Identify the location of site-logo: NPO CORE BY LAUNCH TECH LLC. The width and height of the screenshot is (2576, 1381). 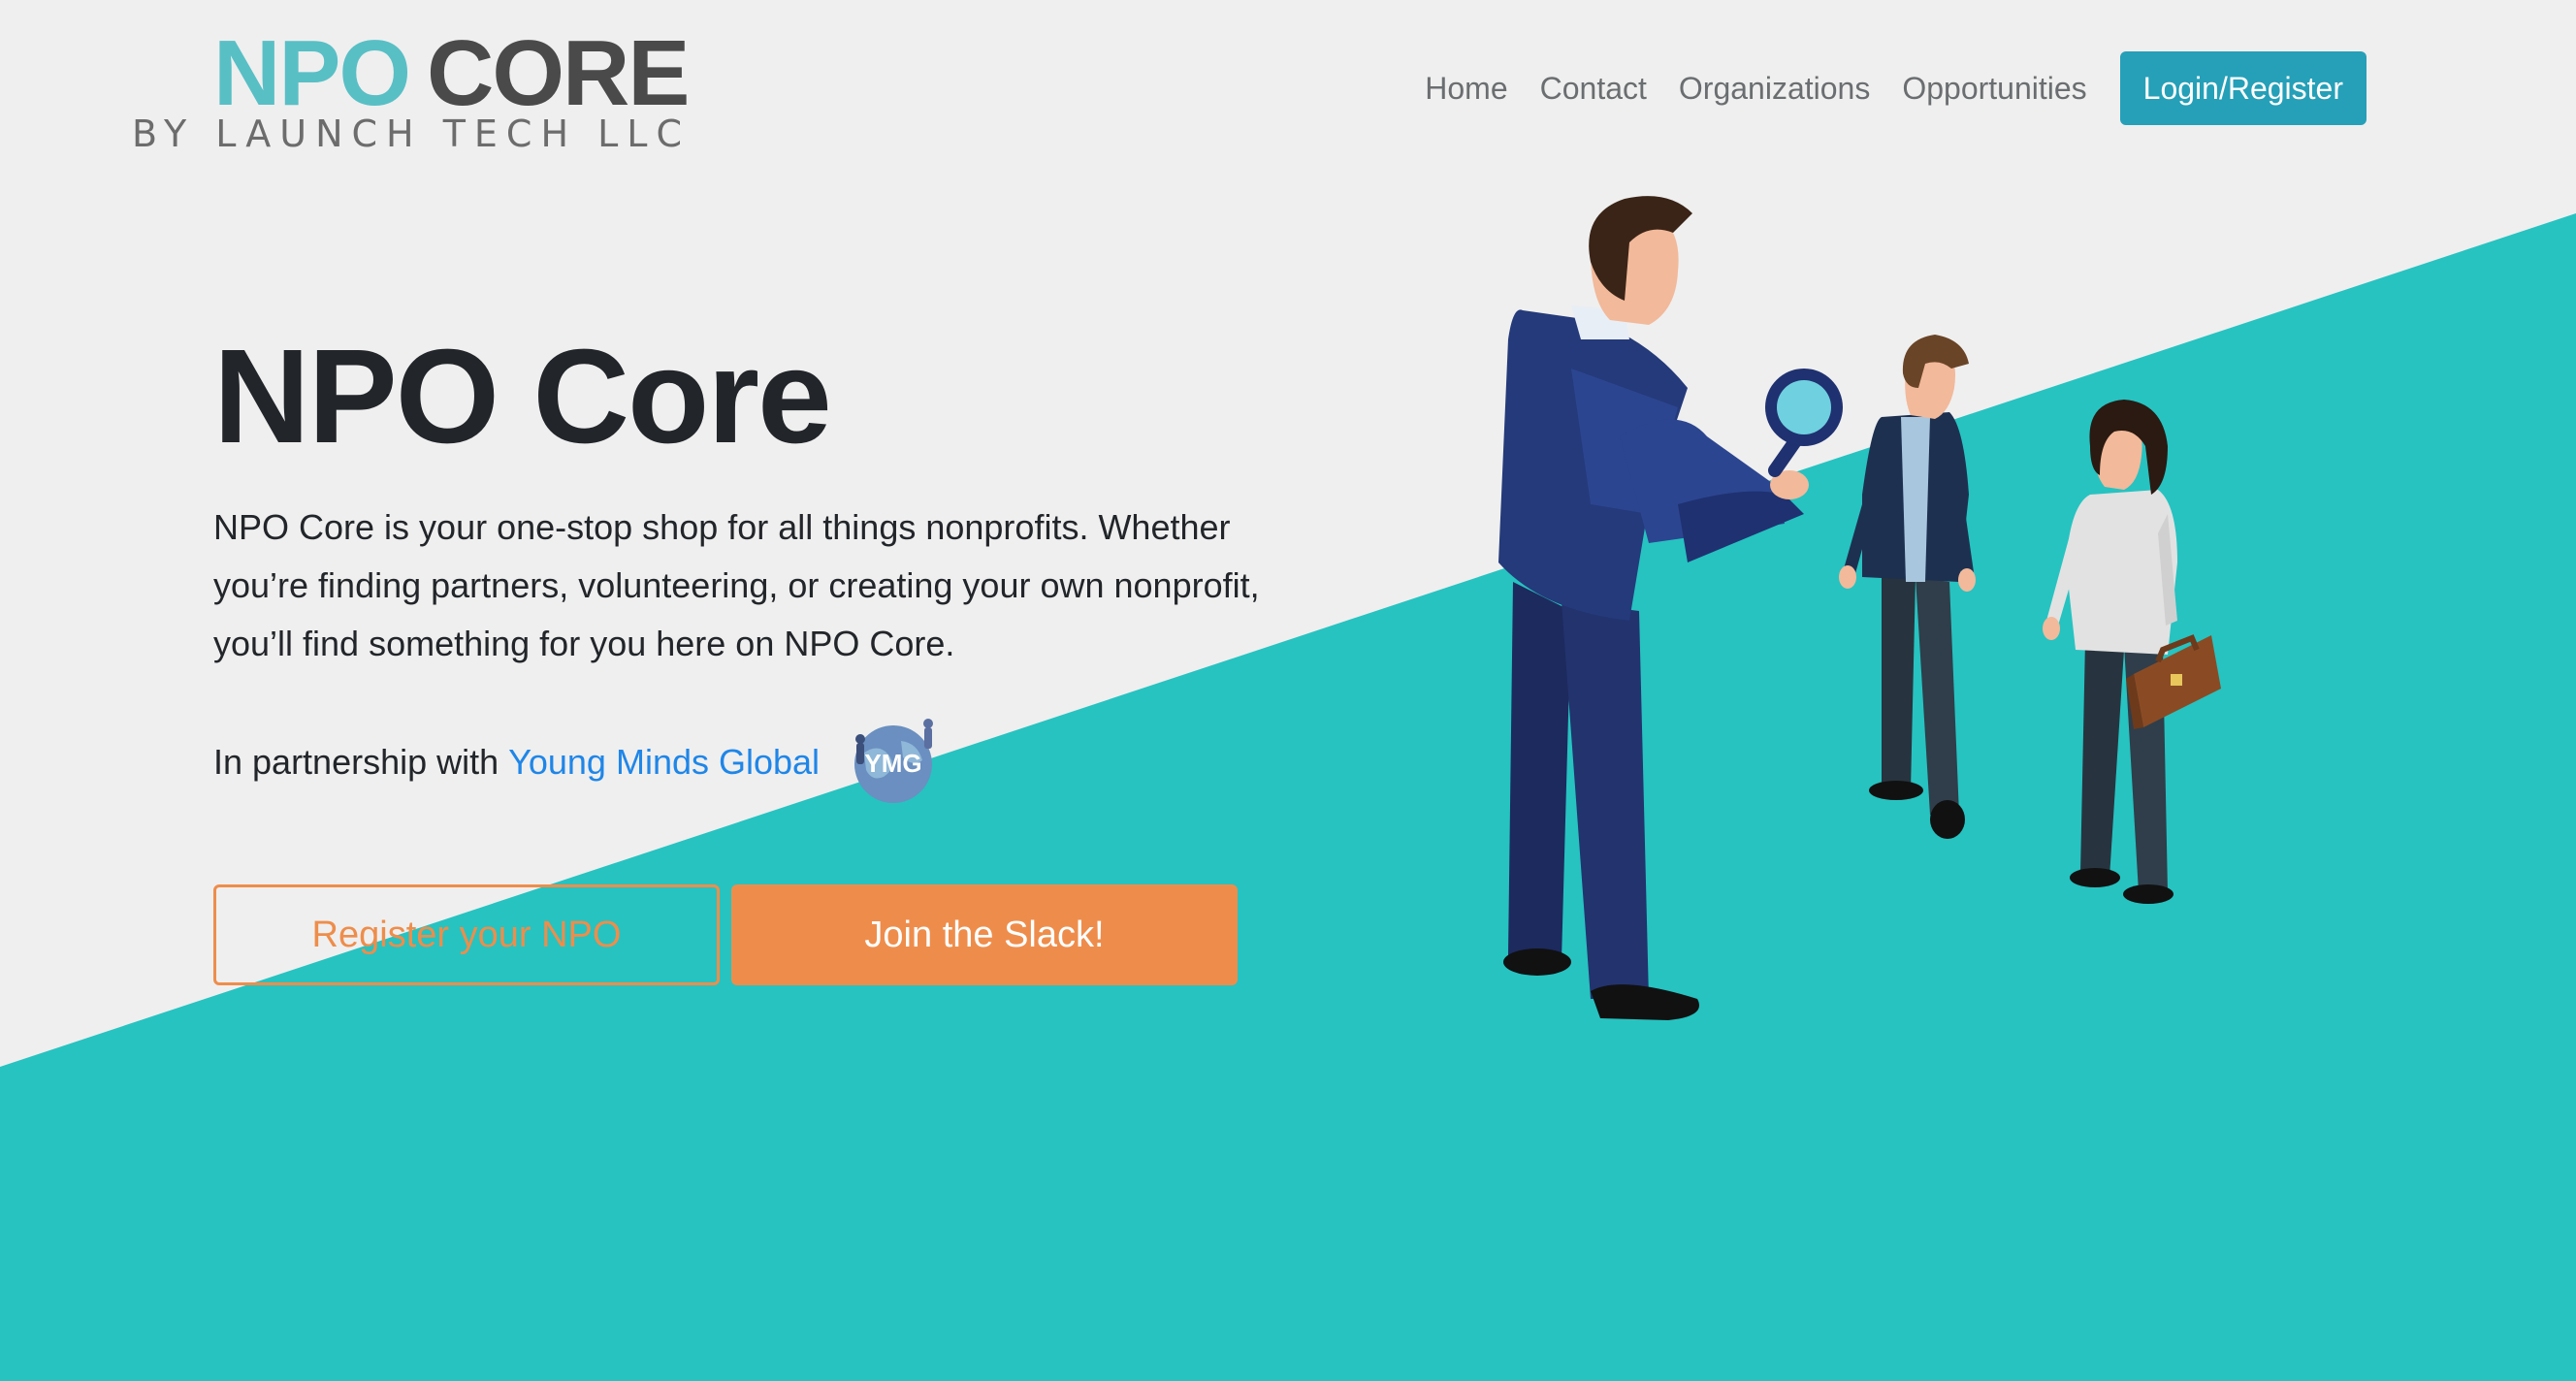
(415, 91).